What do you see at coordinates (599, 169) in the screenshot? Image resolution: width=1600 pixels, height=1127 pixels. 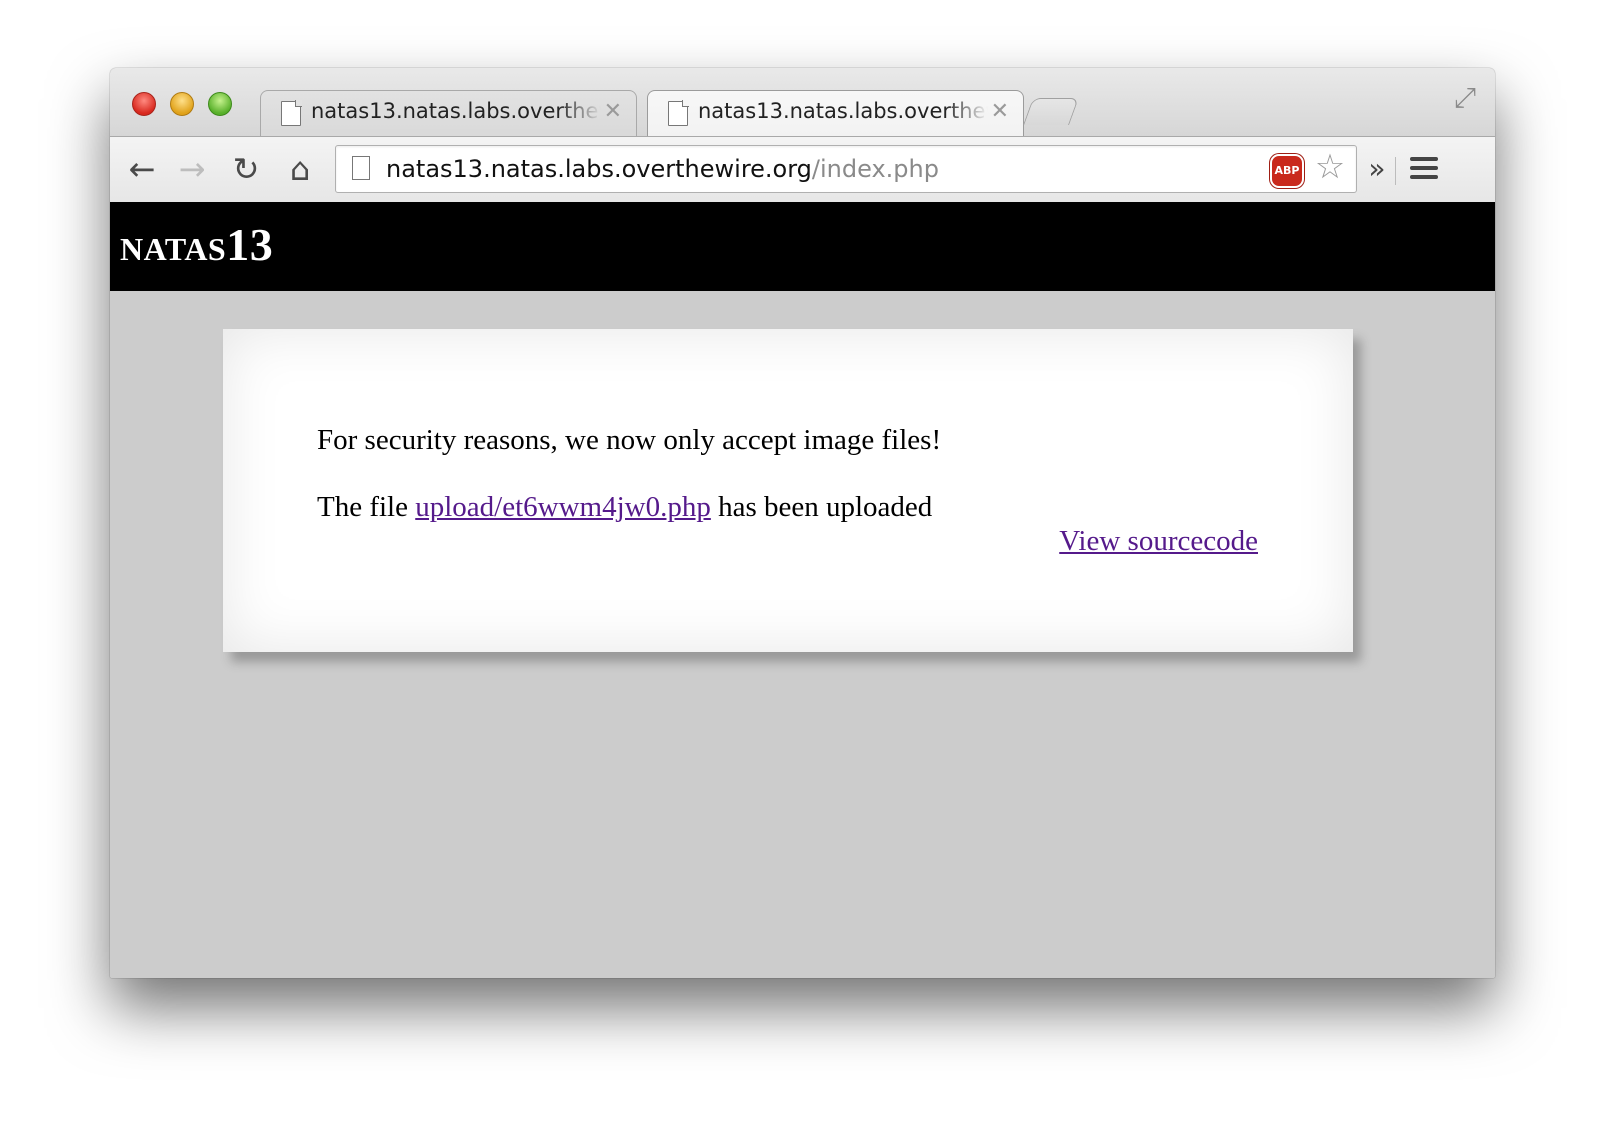 I see `url-host: natas13.natas.labs.overthewire.org` at bounding box center [599, 169].